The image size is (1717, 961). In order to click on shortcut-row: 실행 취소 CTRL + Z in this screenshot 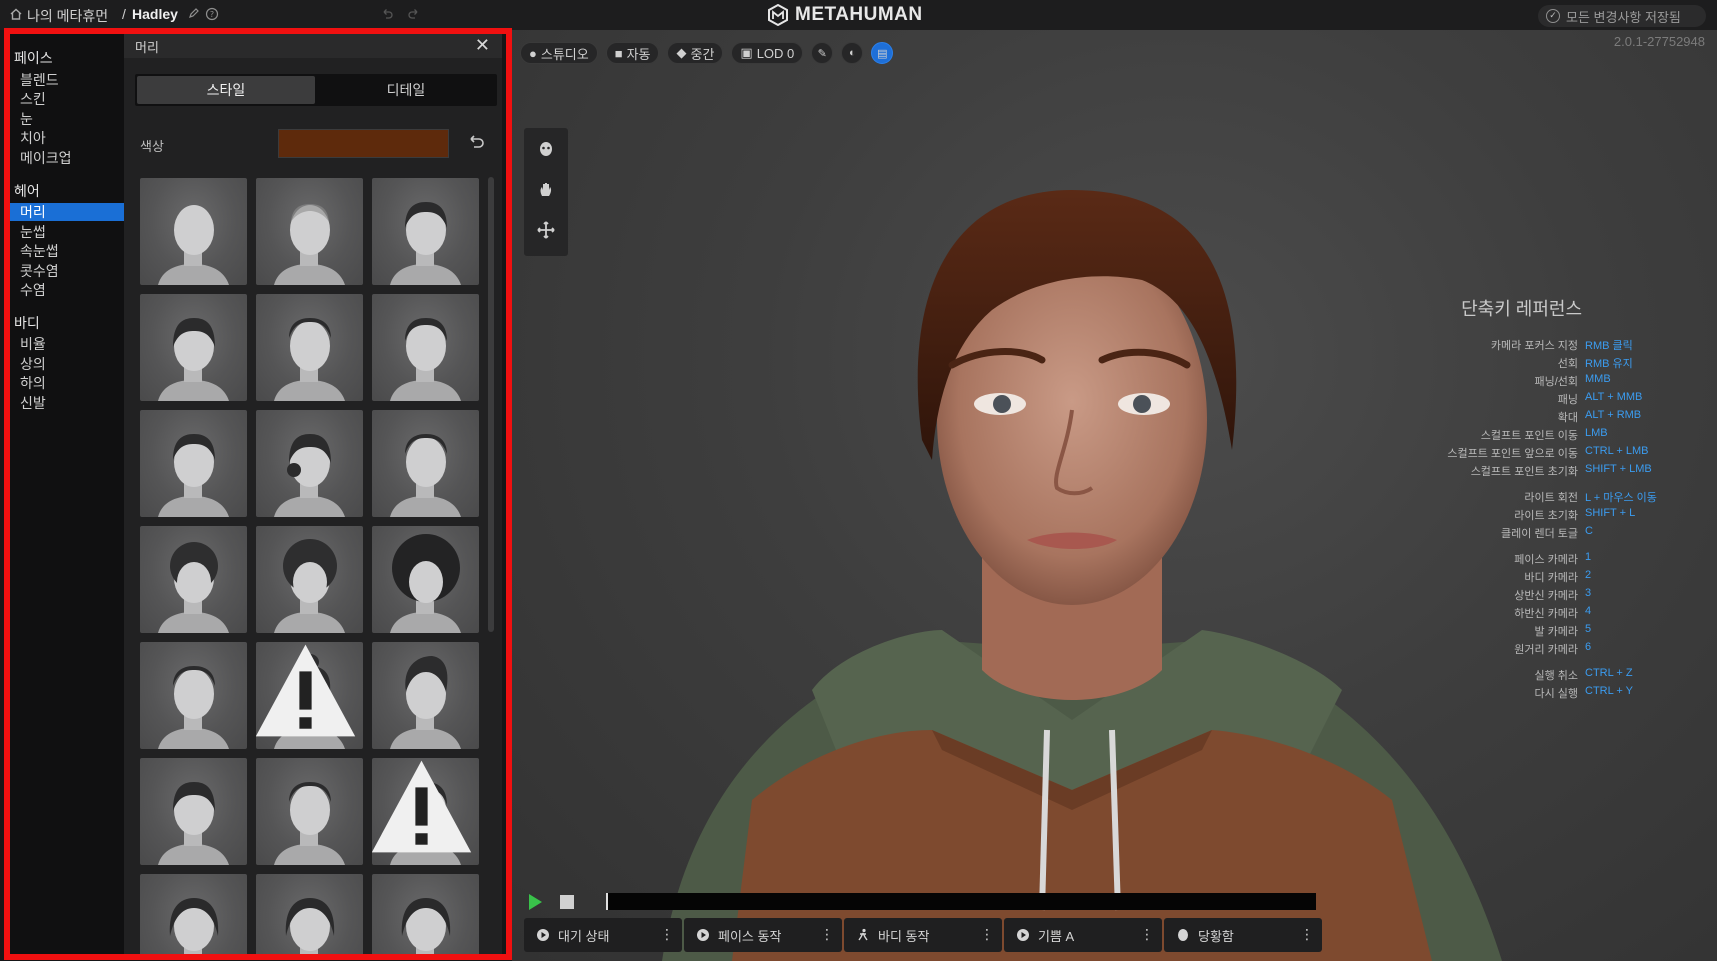, I will do `click(1504, 675)`.